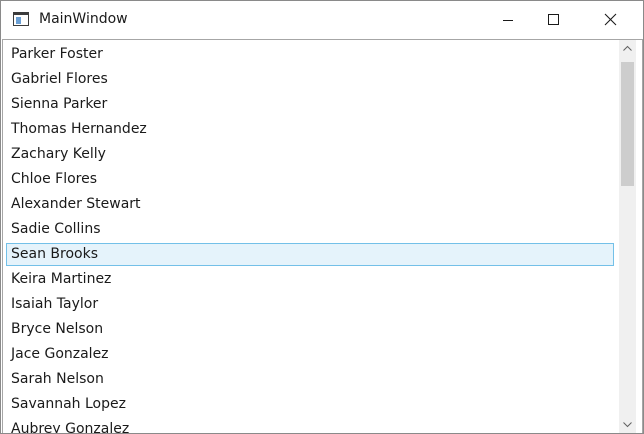 The height and width of the screenshot is (434, 644). I want to click on minimize-icon, so click(508, 20).